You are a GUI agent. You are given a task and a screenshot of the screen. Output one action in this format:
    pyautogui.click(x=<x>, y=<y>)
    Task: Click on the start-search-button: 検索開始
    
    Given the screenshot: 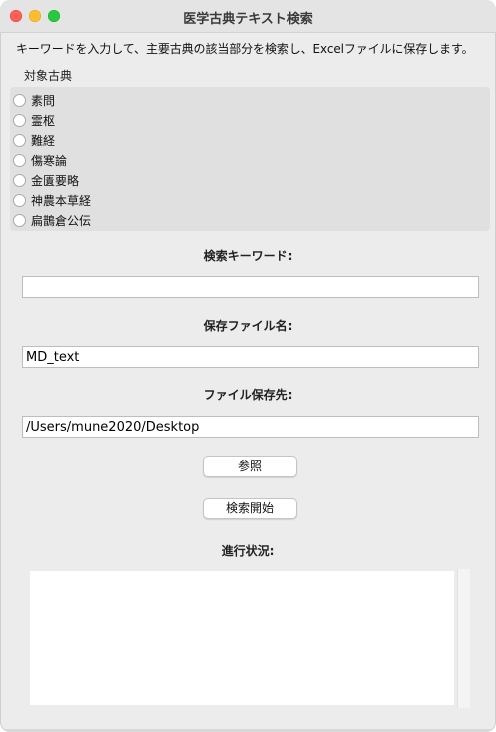 What is the action you would take?
    pyautogui.click(x=250, y=508)
    